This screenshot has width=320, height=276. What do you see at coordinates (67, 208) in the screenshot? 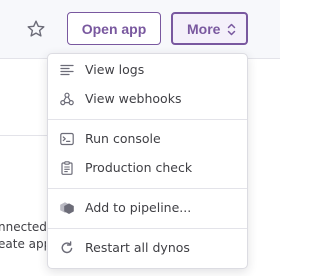
I see `pipeline-icon` at bounding box center [67, 208].